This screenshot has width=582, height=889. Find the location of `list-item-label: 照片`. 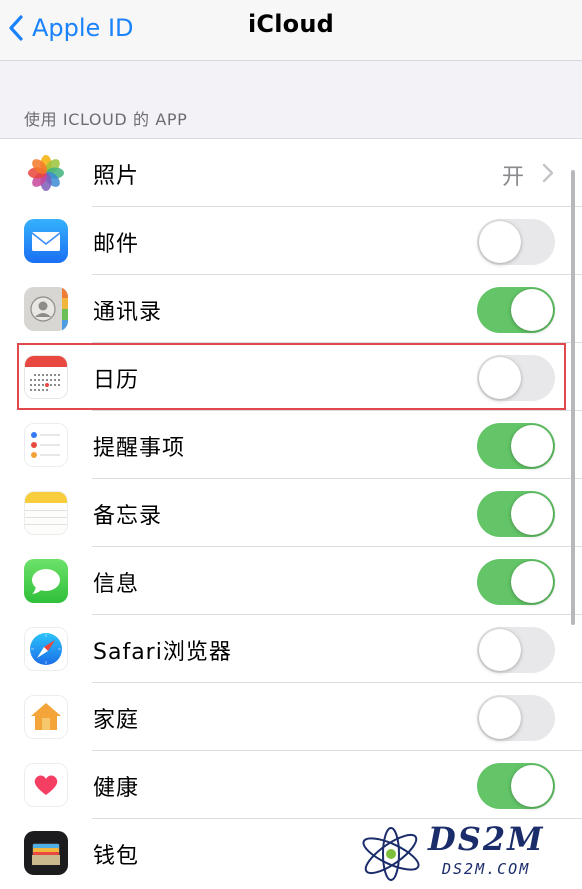

list-item-label: 照片 is located at coordinates (116, 176).